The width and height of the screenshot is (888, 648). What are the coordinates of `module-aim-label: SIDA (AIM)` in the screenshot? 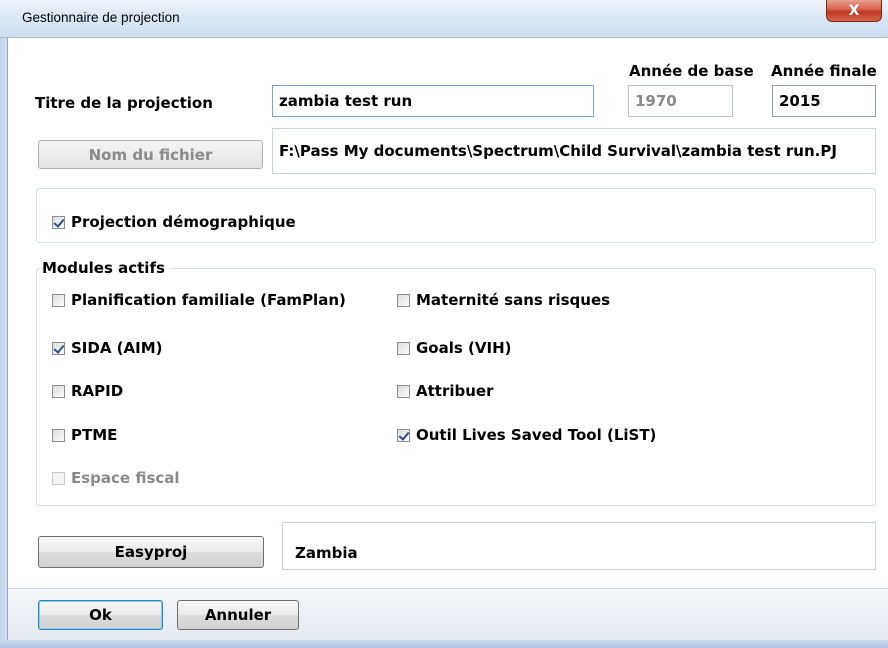 It's located at (117, 348).